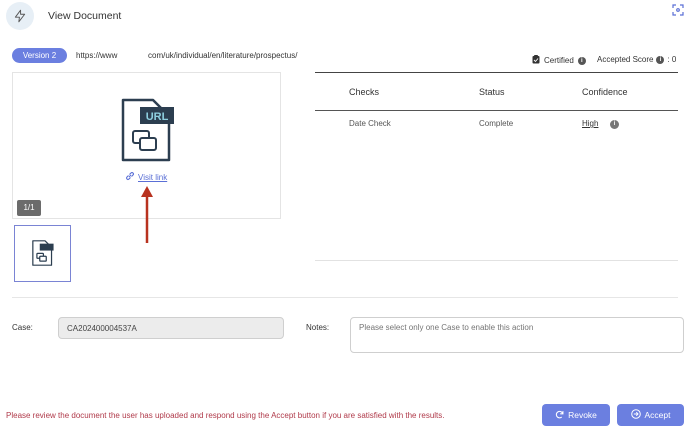 This screenshot has width=688, height=433. What do you see at coordinates (85, 16) in the screenshot?
I see `page-title: View Document` at bounding box center [85, 16].